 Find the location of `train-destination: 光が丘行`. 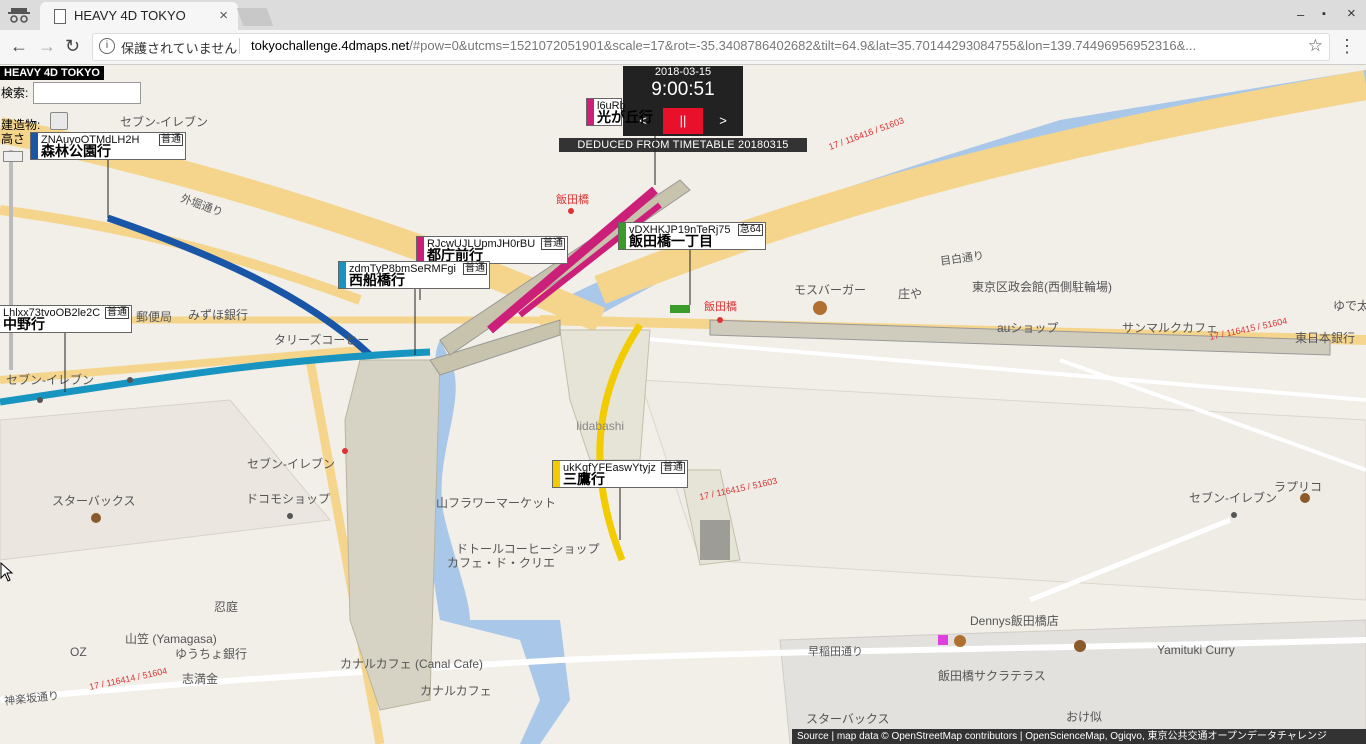

train-destination: 光が丘行 is located at coordinates (625, 117).